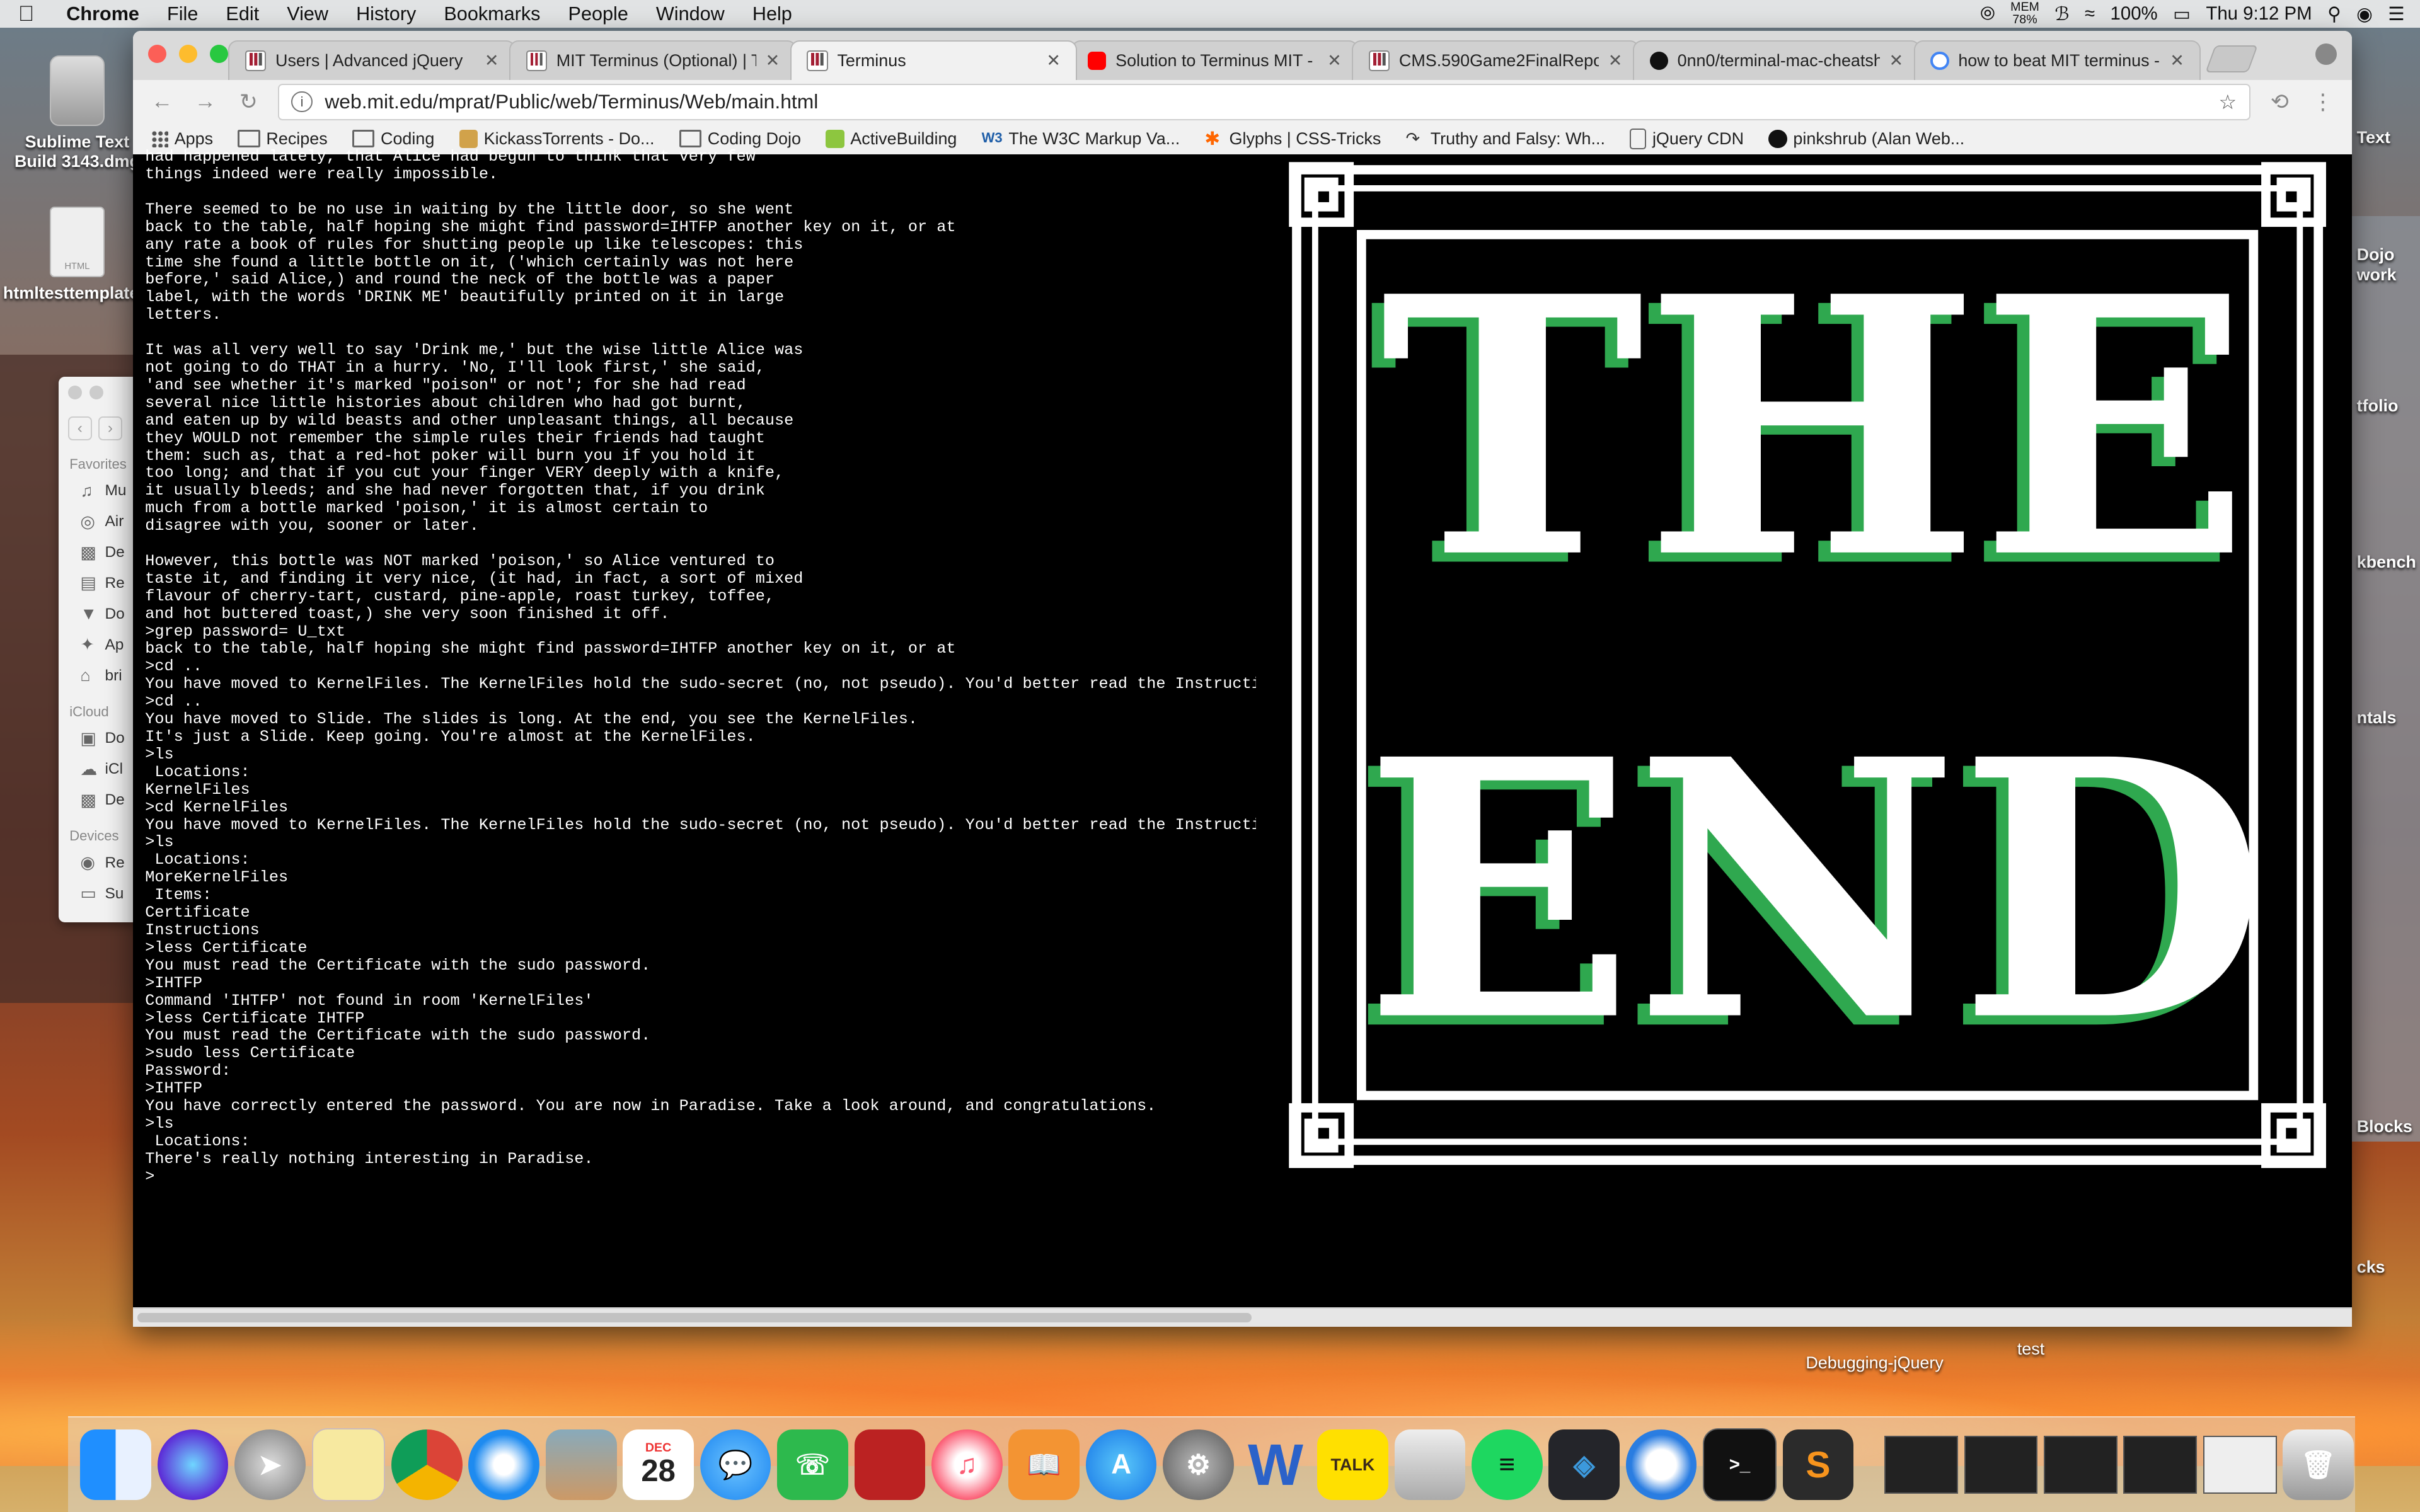 This screenshot has height=1512, width=2420. What do you see at coordinates (99, 645) in the screenshot?
I see `finder-item-applications: ✦ Ap` at bounding box center [99, 645].